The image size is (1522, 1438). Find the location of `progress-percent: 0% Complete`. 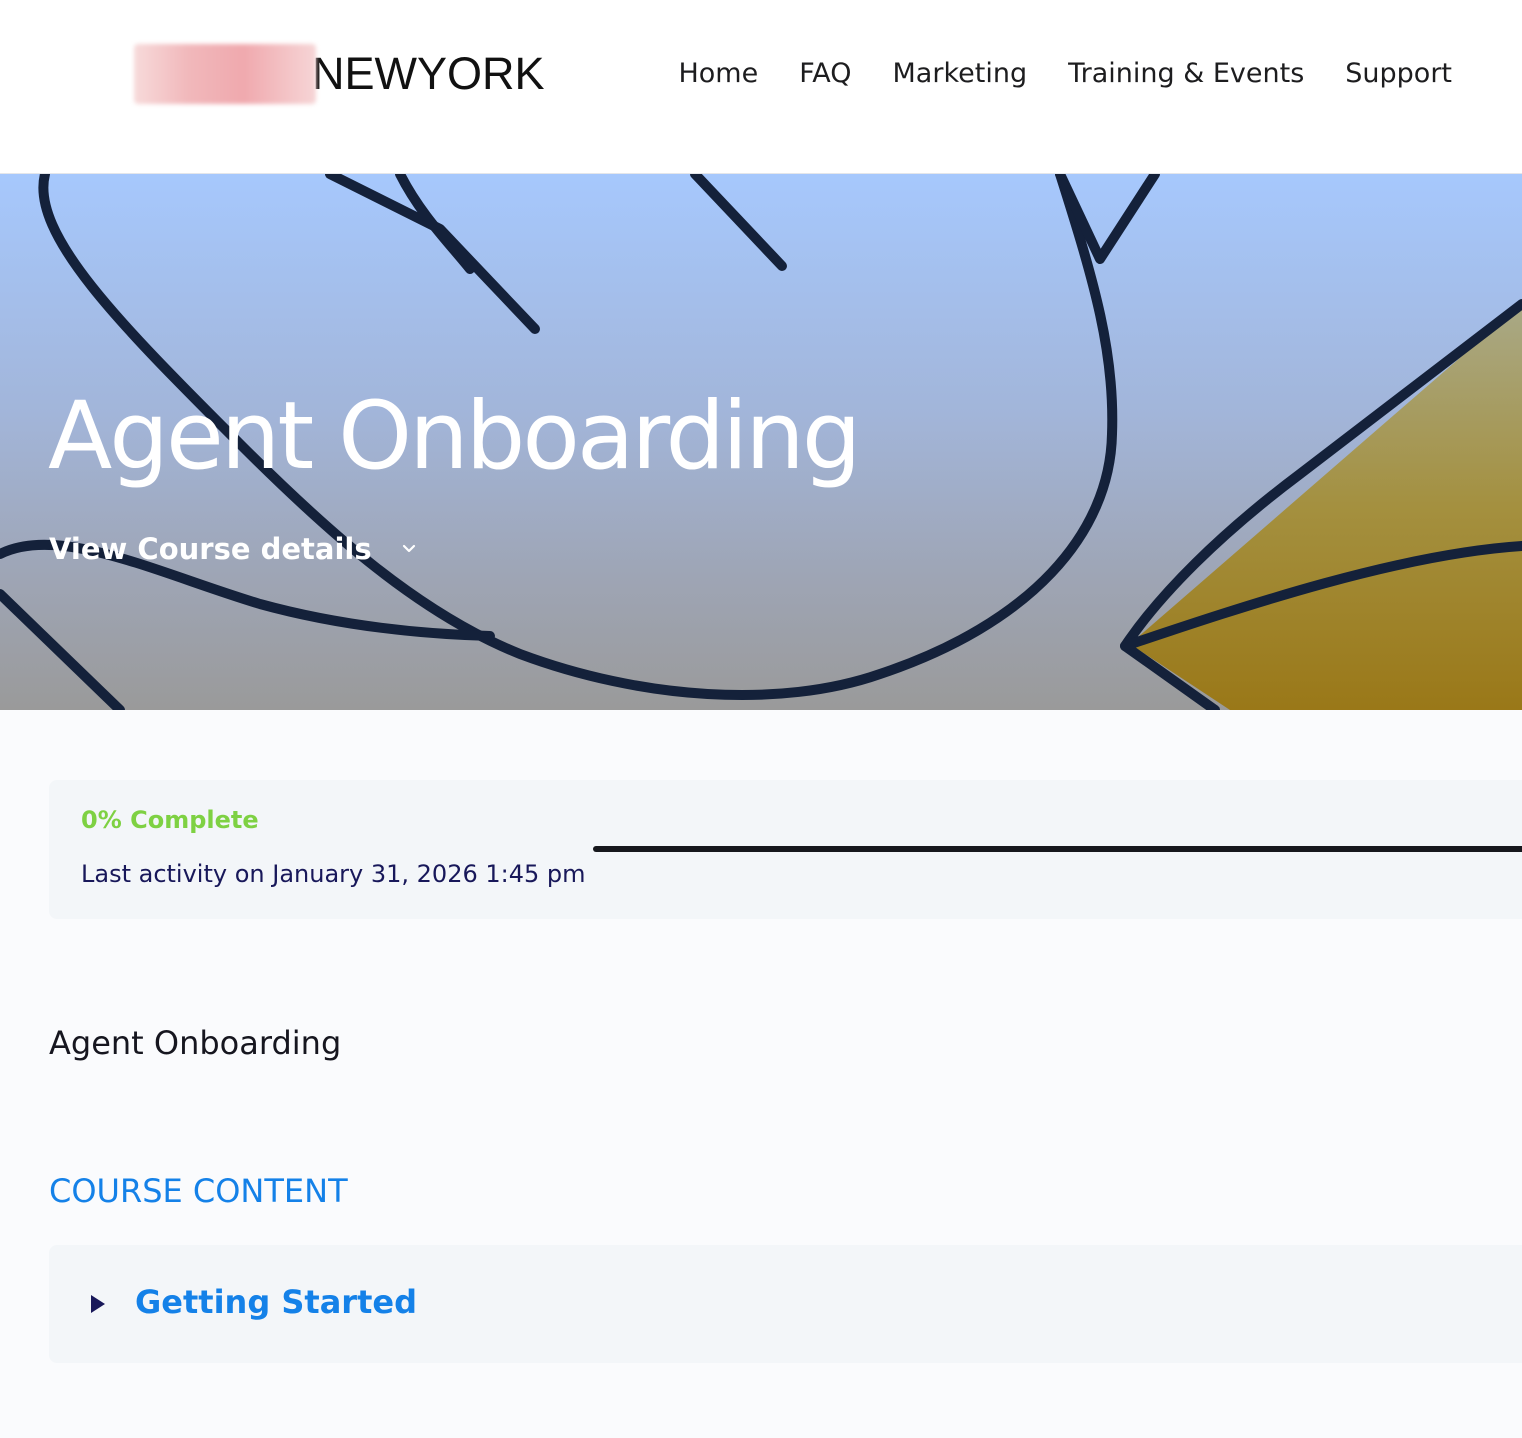

progress-percent: 0% Complete is located at coordinates (170, 820).